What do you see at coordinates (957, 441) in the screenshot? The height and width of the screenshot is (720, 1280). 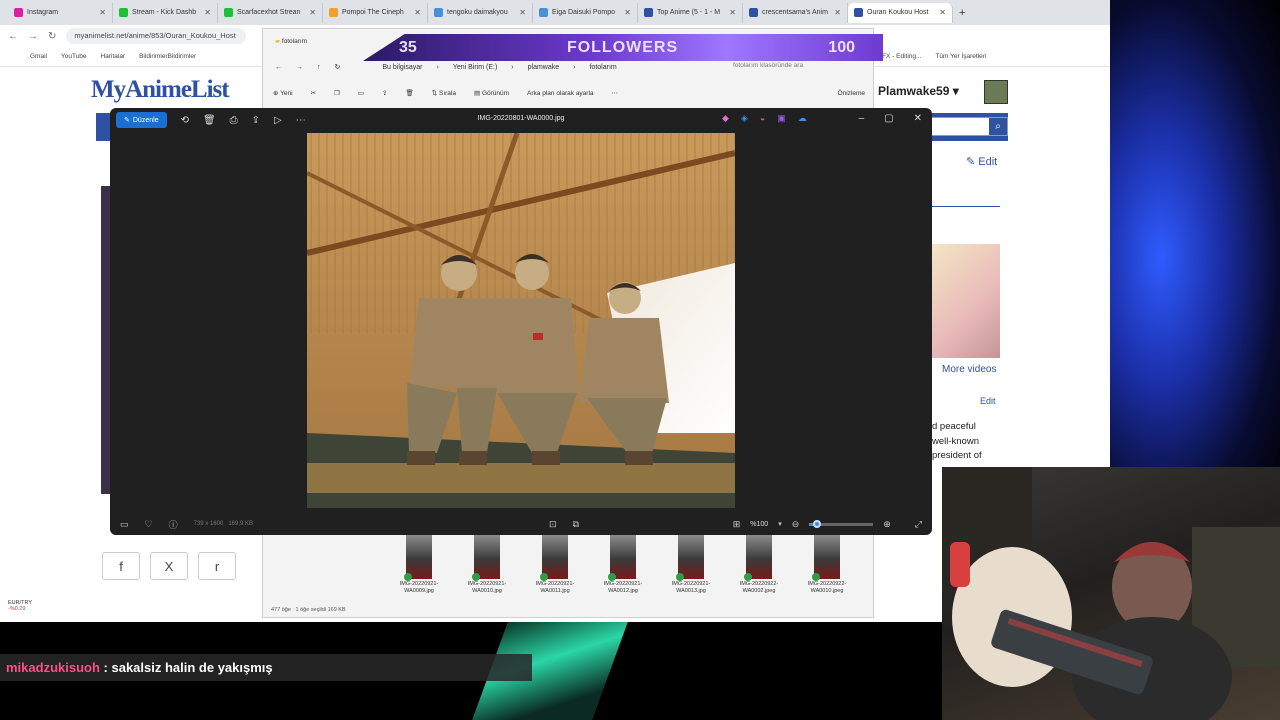 I see `synopsis-text: d peaceful well-known president of` at bounding box center [957, 441].